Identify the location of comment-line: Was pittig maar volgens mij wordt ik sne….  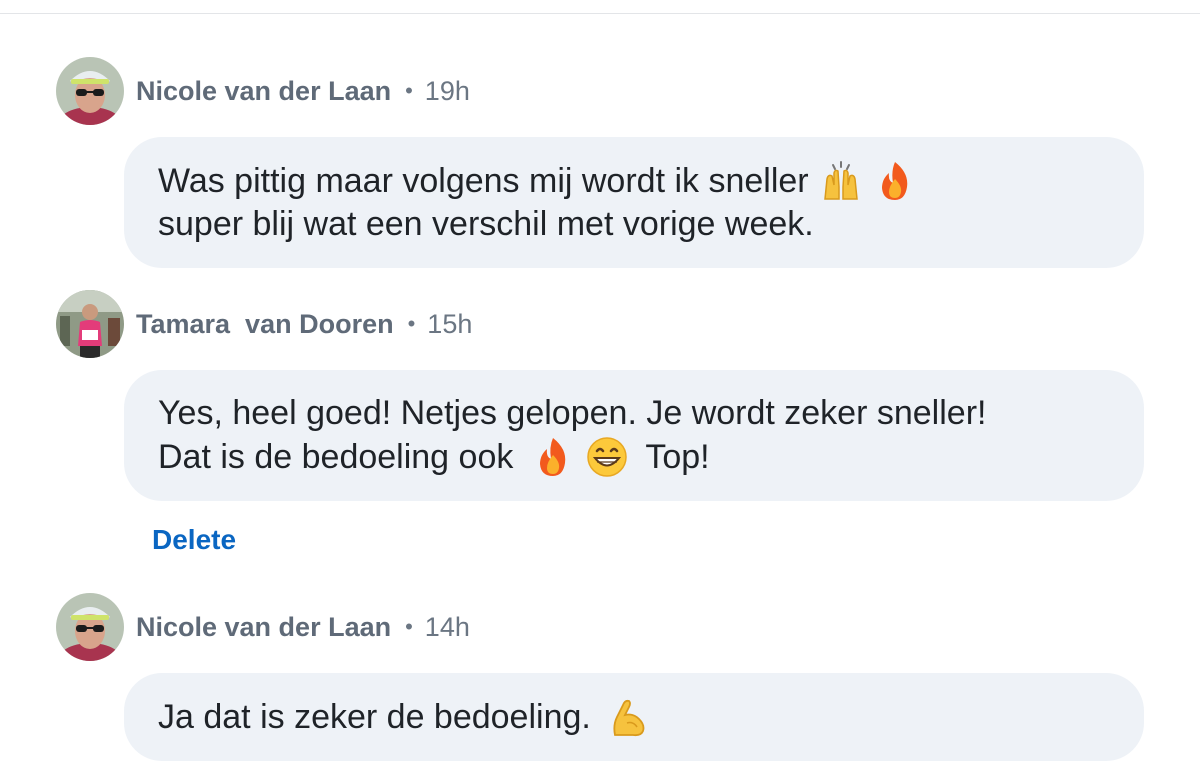
(634, 181).